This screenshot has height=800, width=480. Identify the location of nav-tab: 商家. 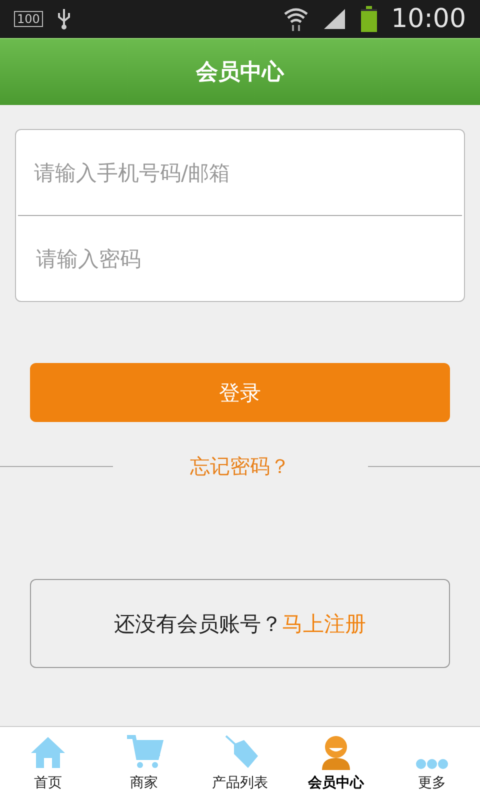
(144, 763).